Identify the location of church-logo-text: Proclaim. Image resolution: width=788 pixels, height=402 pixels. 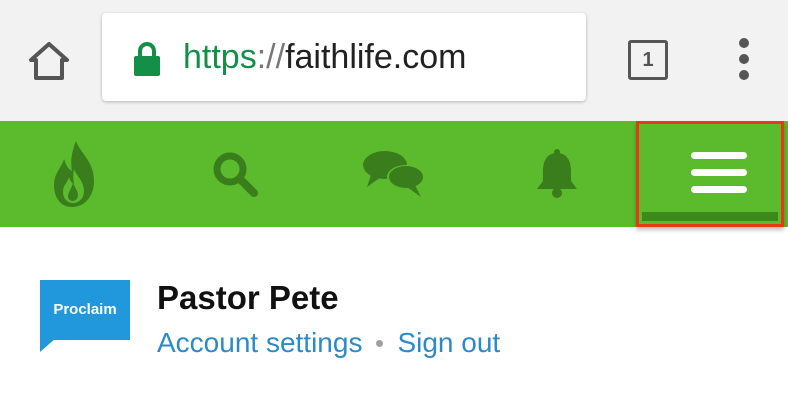
(85, 309).